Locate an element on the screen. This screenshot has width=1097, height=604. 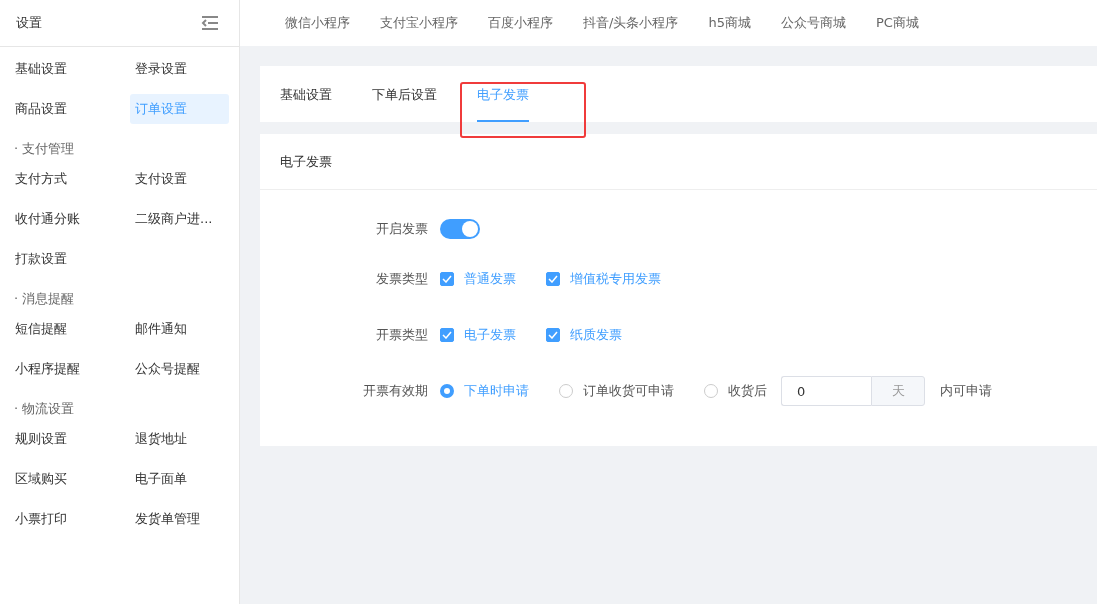
sidebar-item: 短信提醒 is located at coordinates (70, 329).